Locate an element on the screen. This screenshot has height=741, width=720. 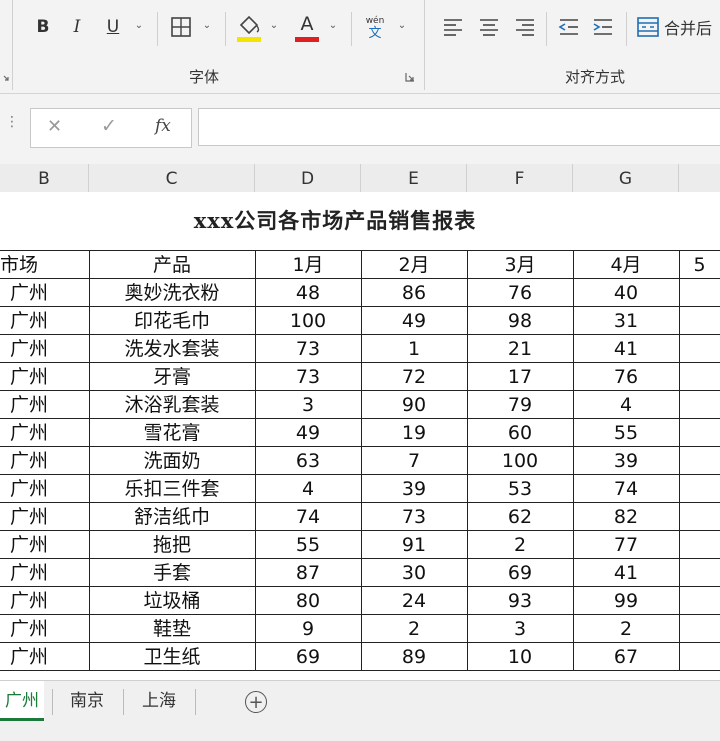
cancel-icon: ✕ is located at coordinates (54, 126).